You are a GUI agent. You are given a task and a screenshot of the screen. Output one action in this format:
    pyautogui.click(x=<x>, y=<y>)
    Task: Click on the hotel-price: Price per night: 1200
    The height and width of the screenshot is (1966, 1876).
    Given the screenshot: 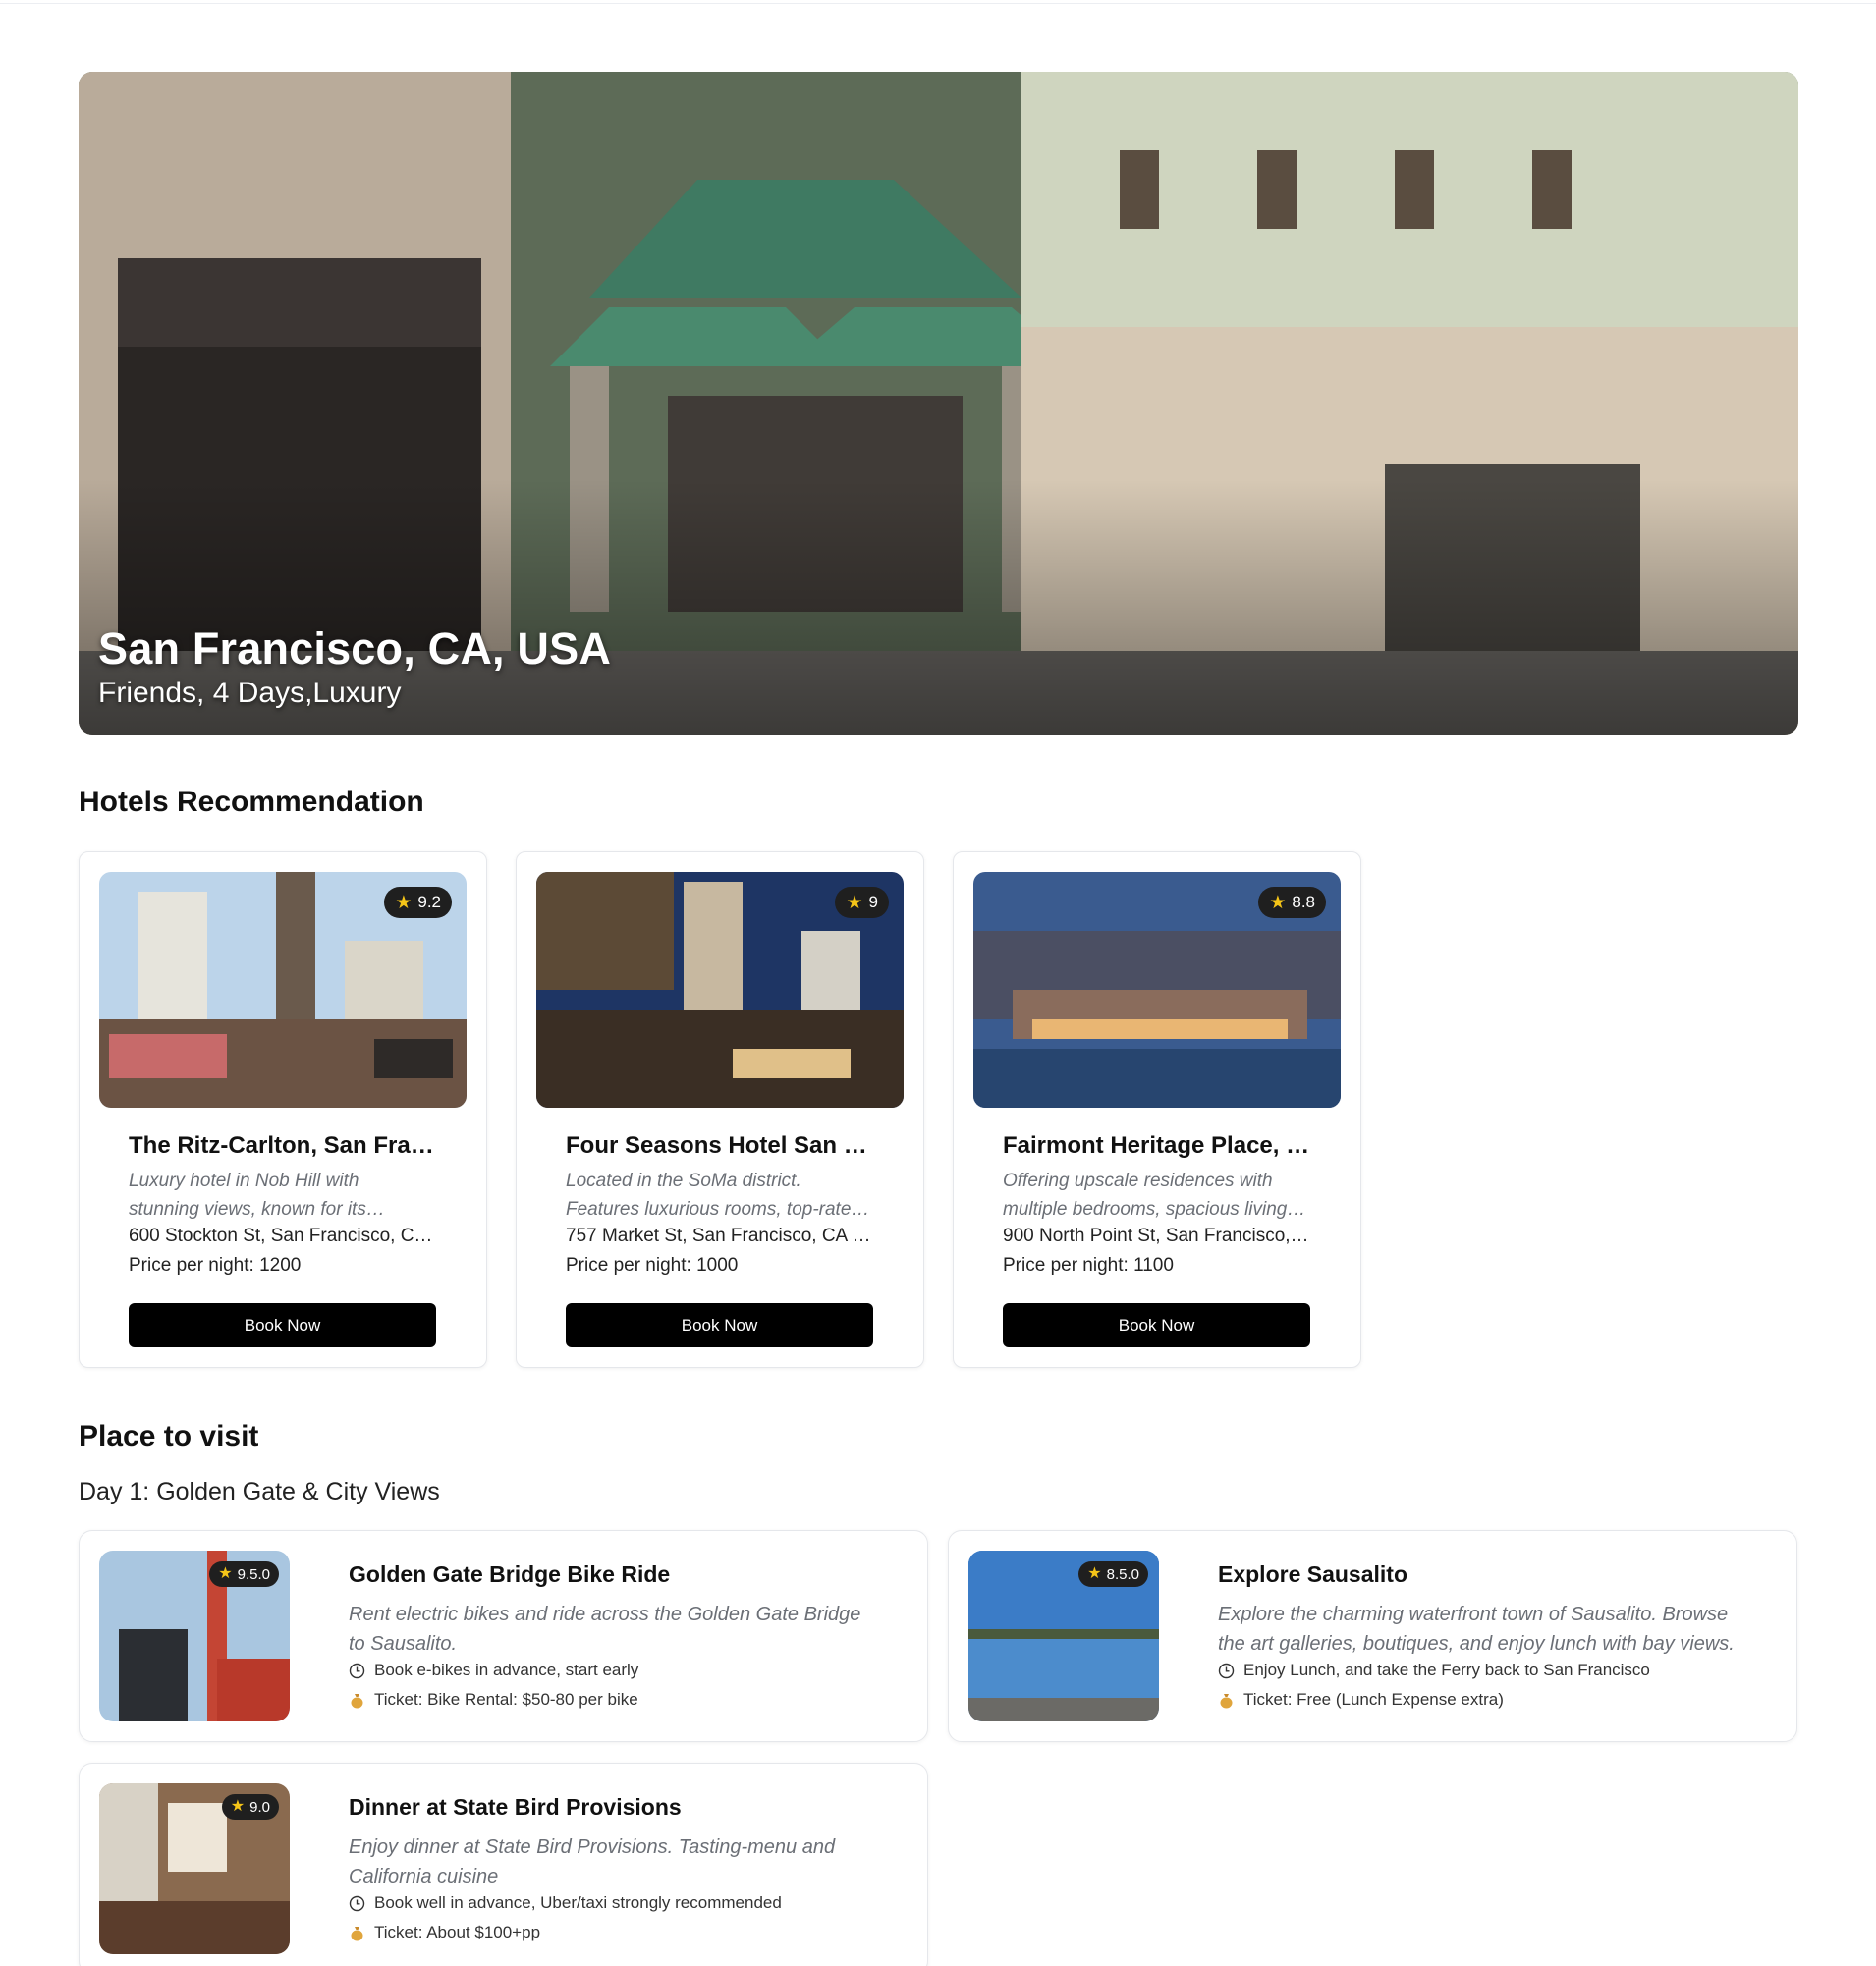 What is the action you would take?
    pyautogui.click(x=216, y=1265)
    